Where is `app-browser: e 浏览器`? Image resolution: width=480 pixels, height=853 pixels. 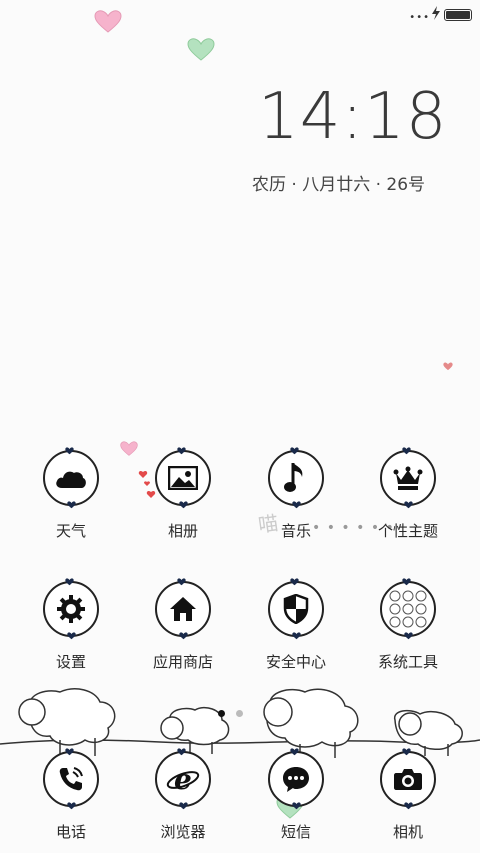 app-browser: e 浏览器 is located at coordinates (183, 795).